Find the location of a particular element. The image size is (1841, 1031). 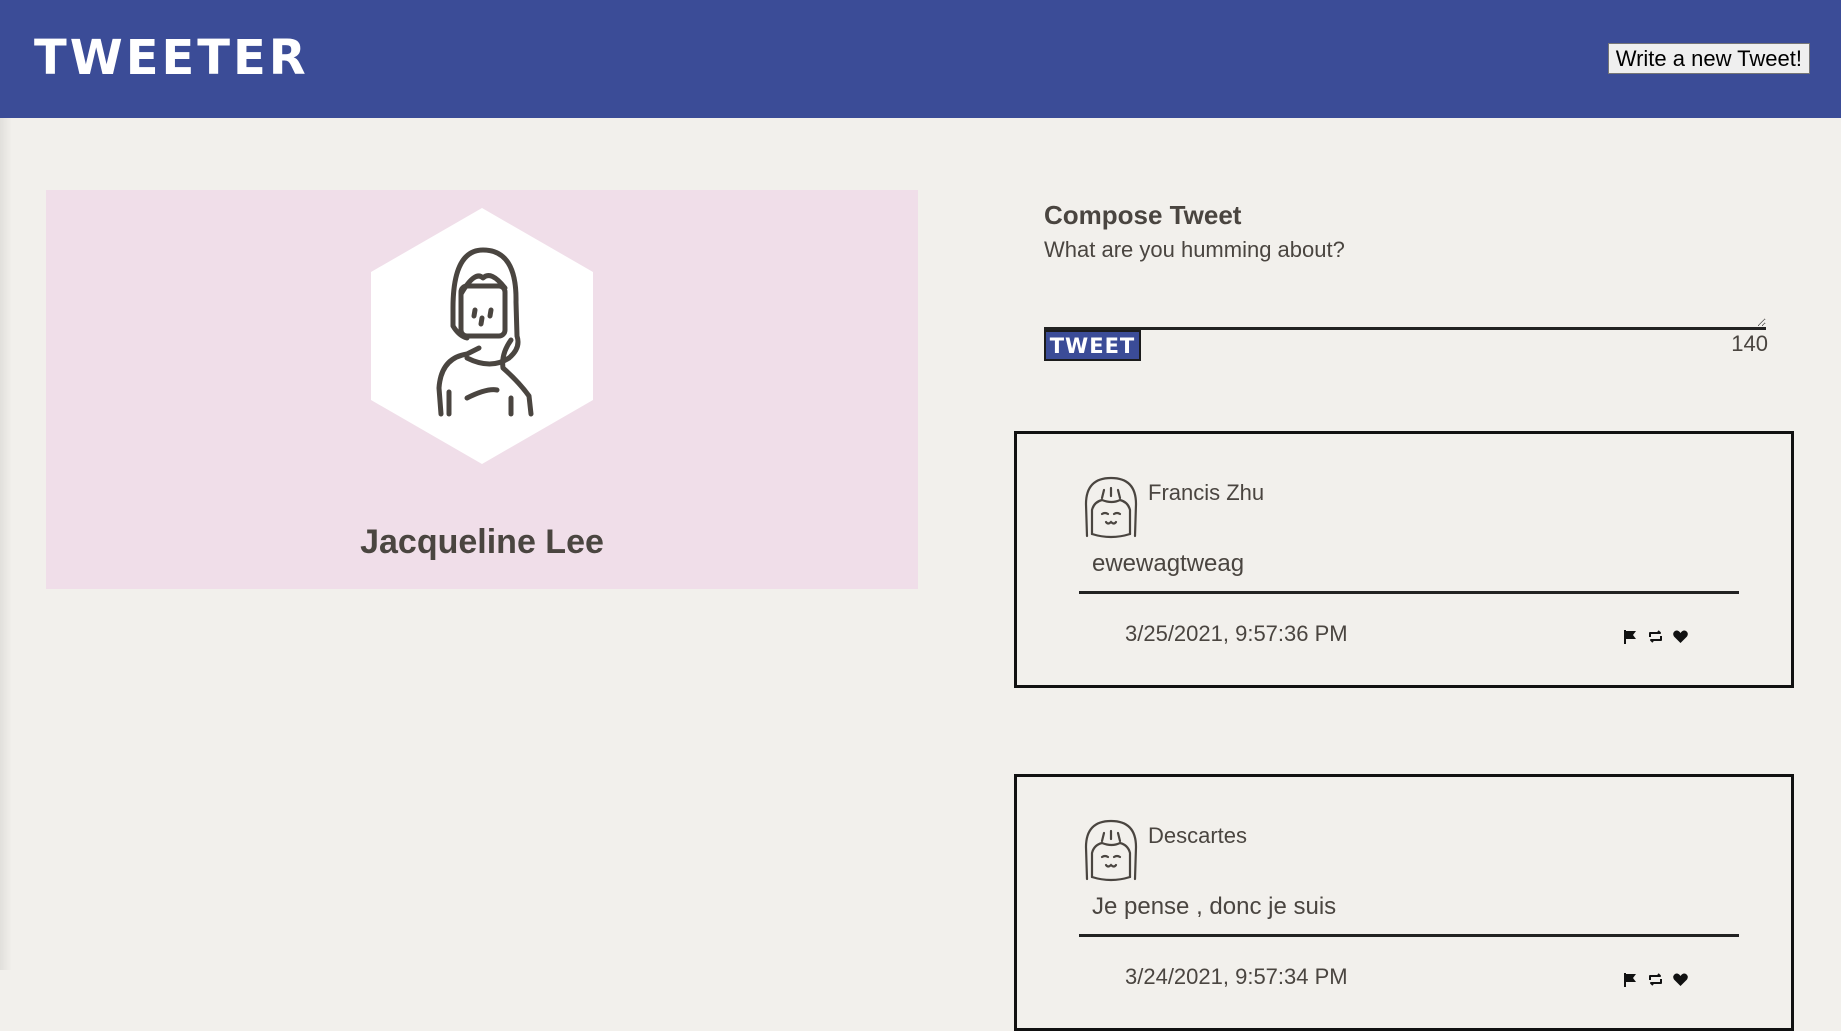

app-logo: TWEETER is located at coordinates (171, 58).